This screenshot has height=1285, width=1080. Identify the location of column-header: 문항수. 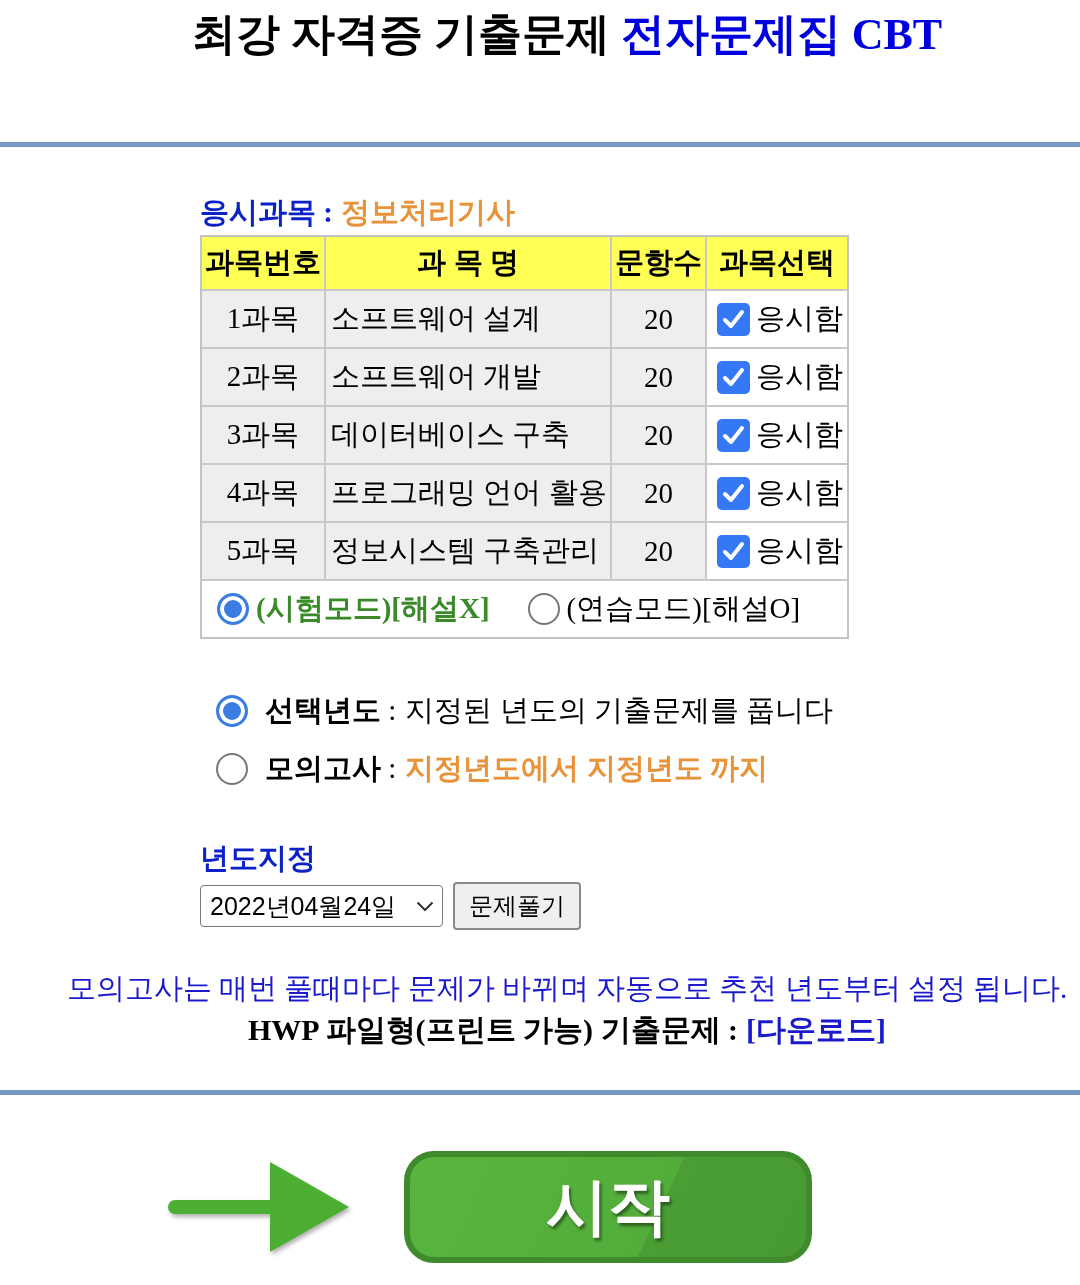
(658, 263).